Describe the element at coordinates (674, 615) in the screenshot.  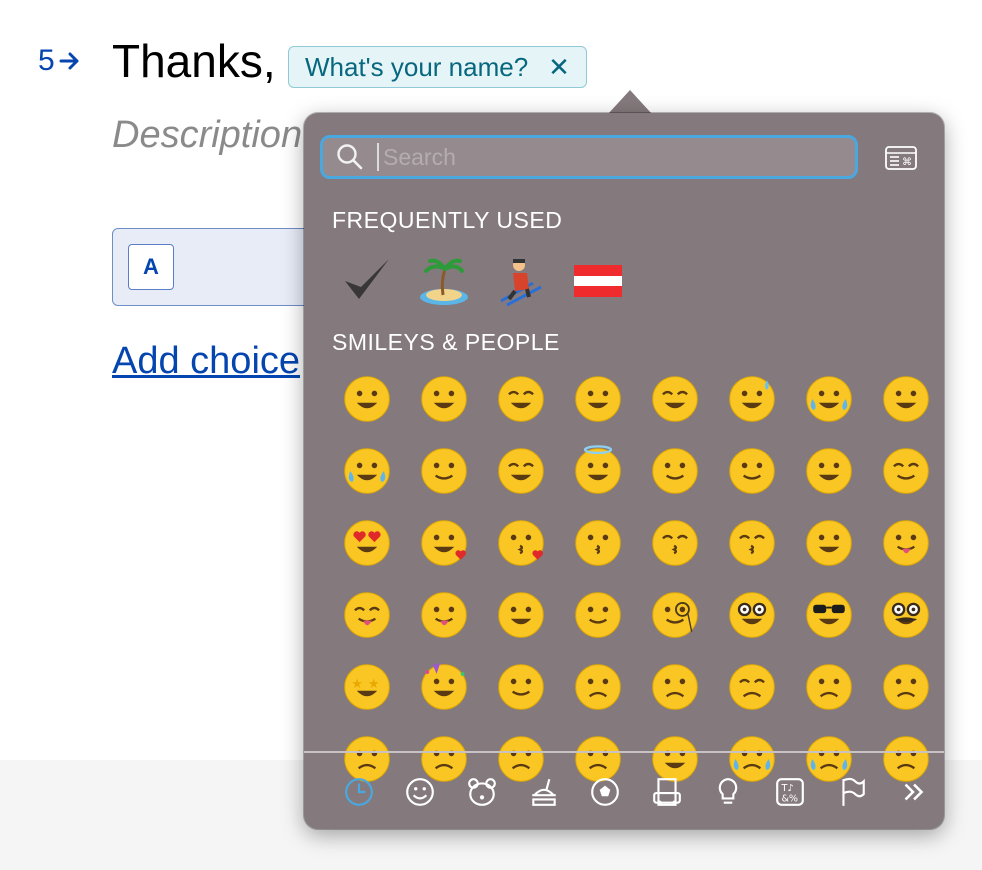
I see `emoji-face-with-monocle` at that location.